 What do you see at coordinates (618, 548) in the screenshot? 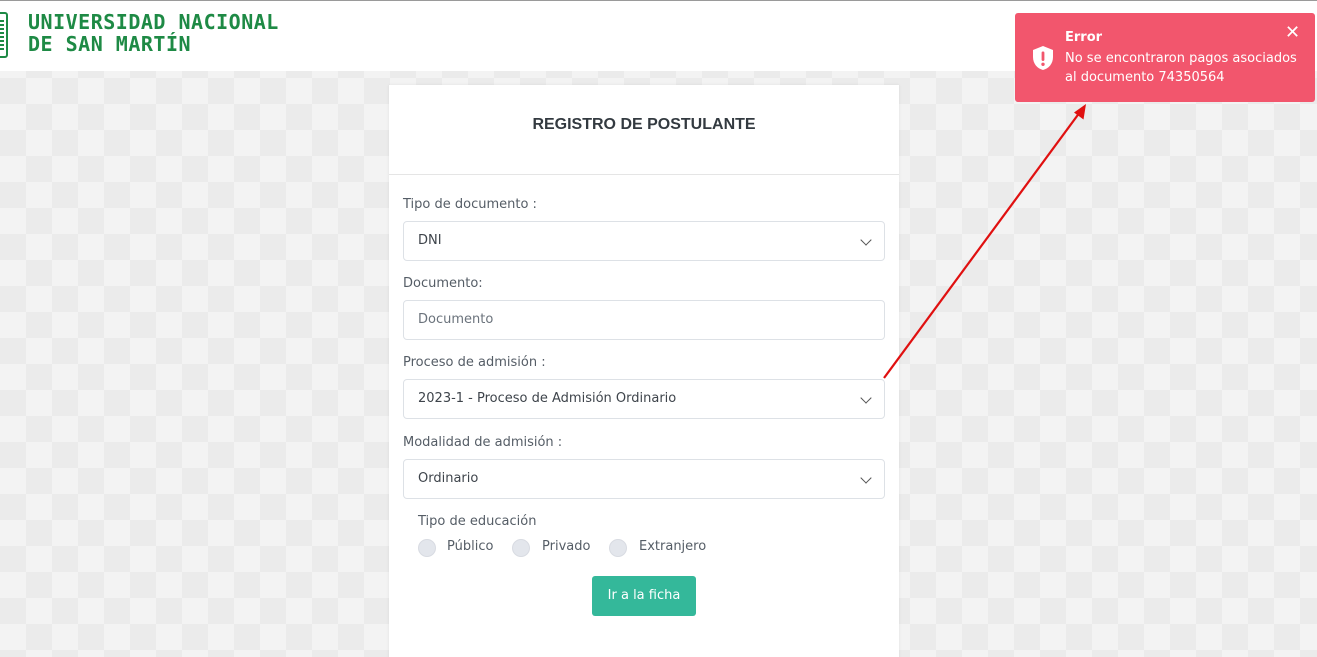
I see `radio-extranjero` at bounding box center [618, 548].